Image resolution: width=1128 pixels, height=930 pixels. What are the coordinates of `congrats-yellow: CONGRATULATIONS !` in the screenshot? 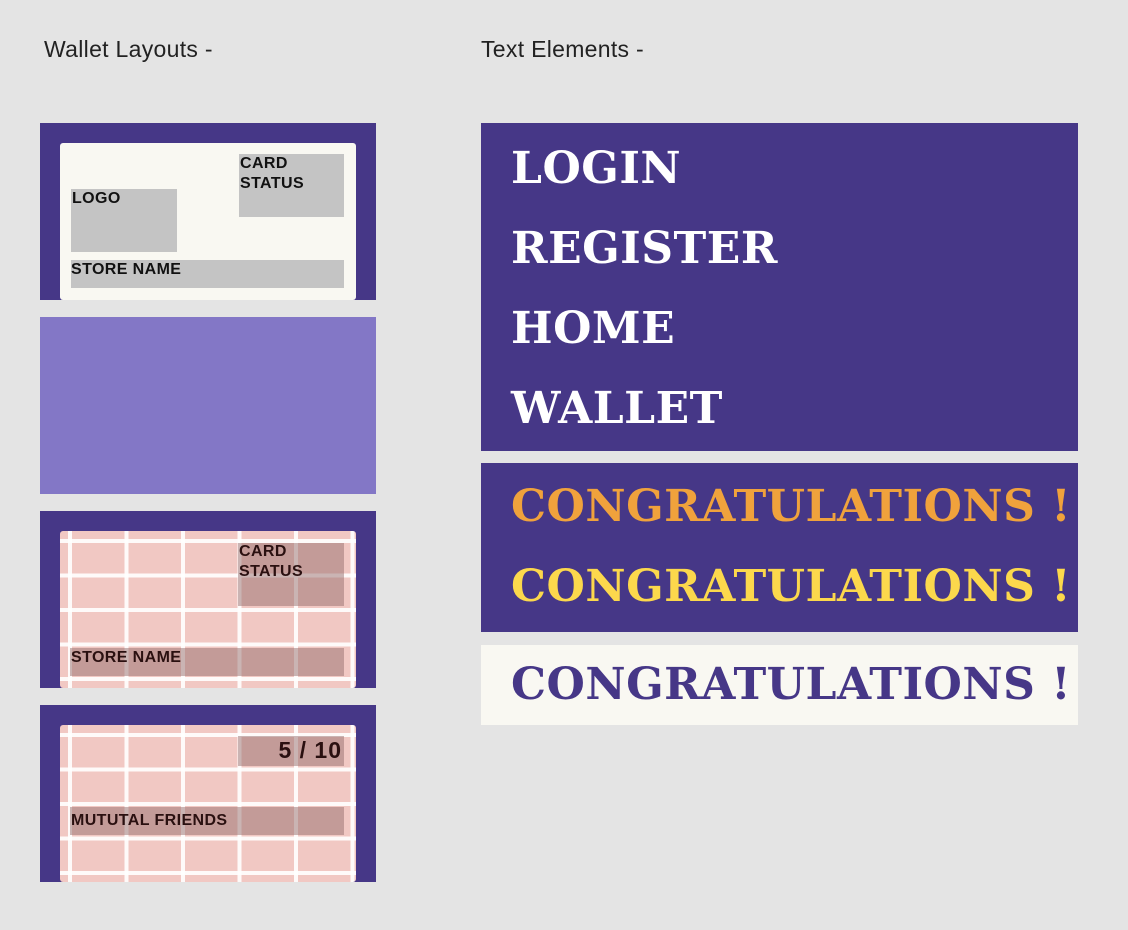 It's located at (791, 586).